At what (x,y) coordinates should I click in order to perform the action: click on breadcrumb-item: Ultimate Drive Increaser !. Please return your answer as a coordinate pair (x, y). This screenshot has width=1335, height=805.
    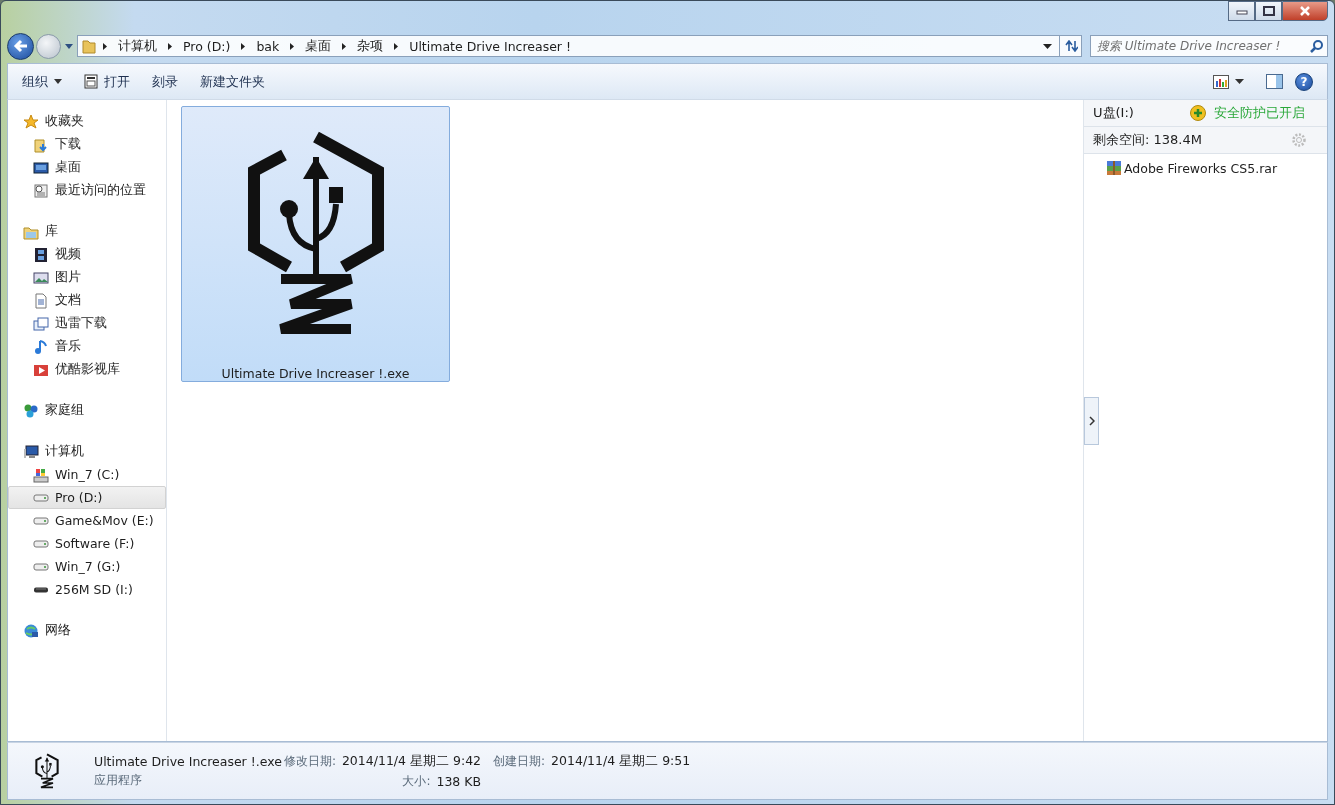
    Looking at the image, I should click on (490, 46).